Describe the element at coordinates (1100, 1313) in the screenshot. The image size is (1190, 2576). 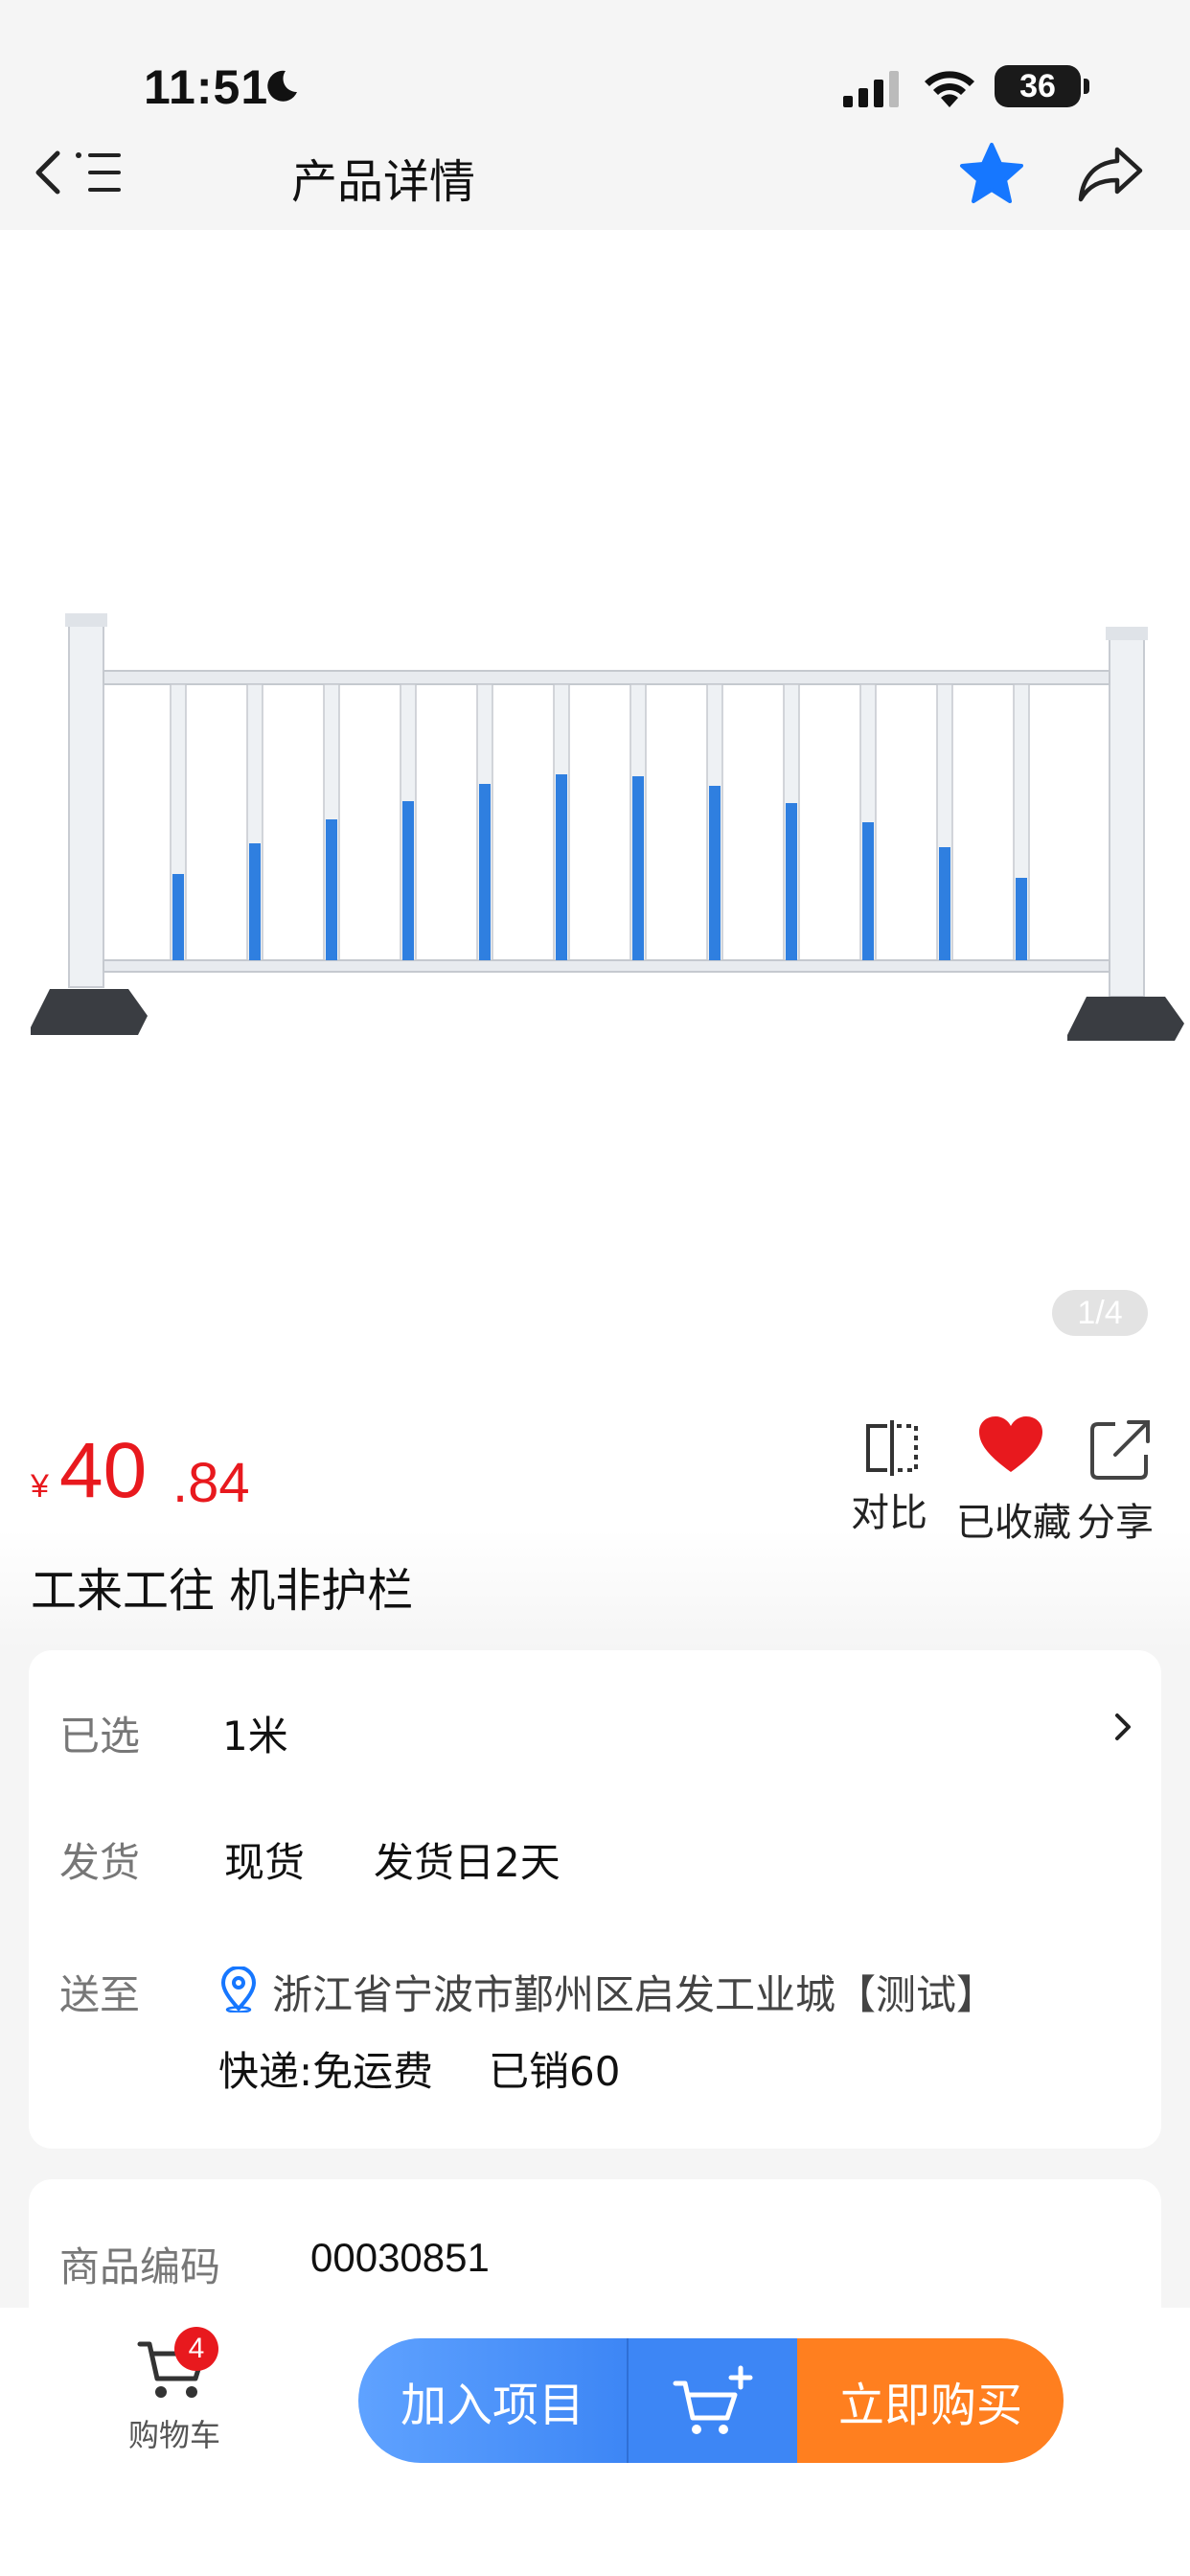
I see `image-pager: 1/4` at that location.